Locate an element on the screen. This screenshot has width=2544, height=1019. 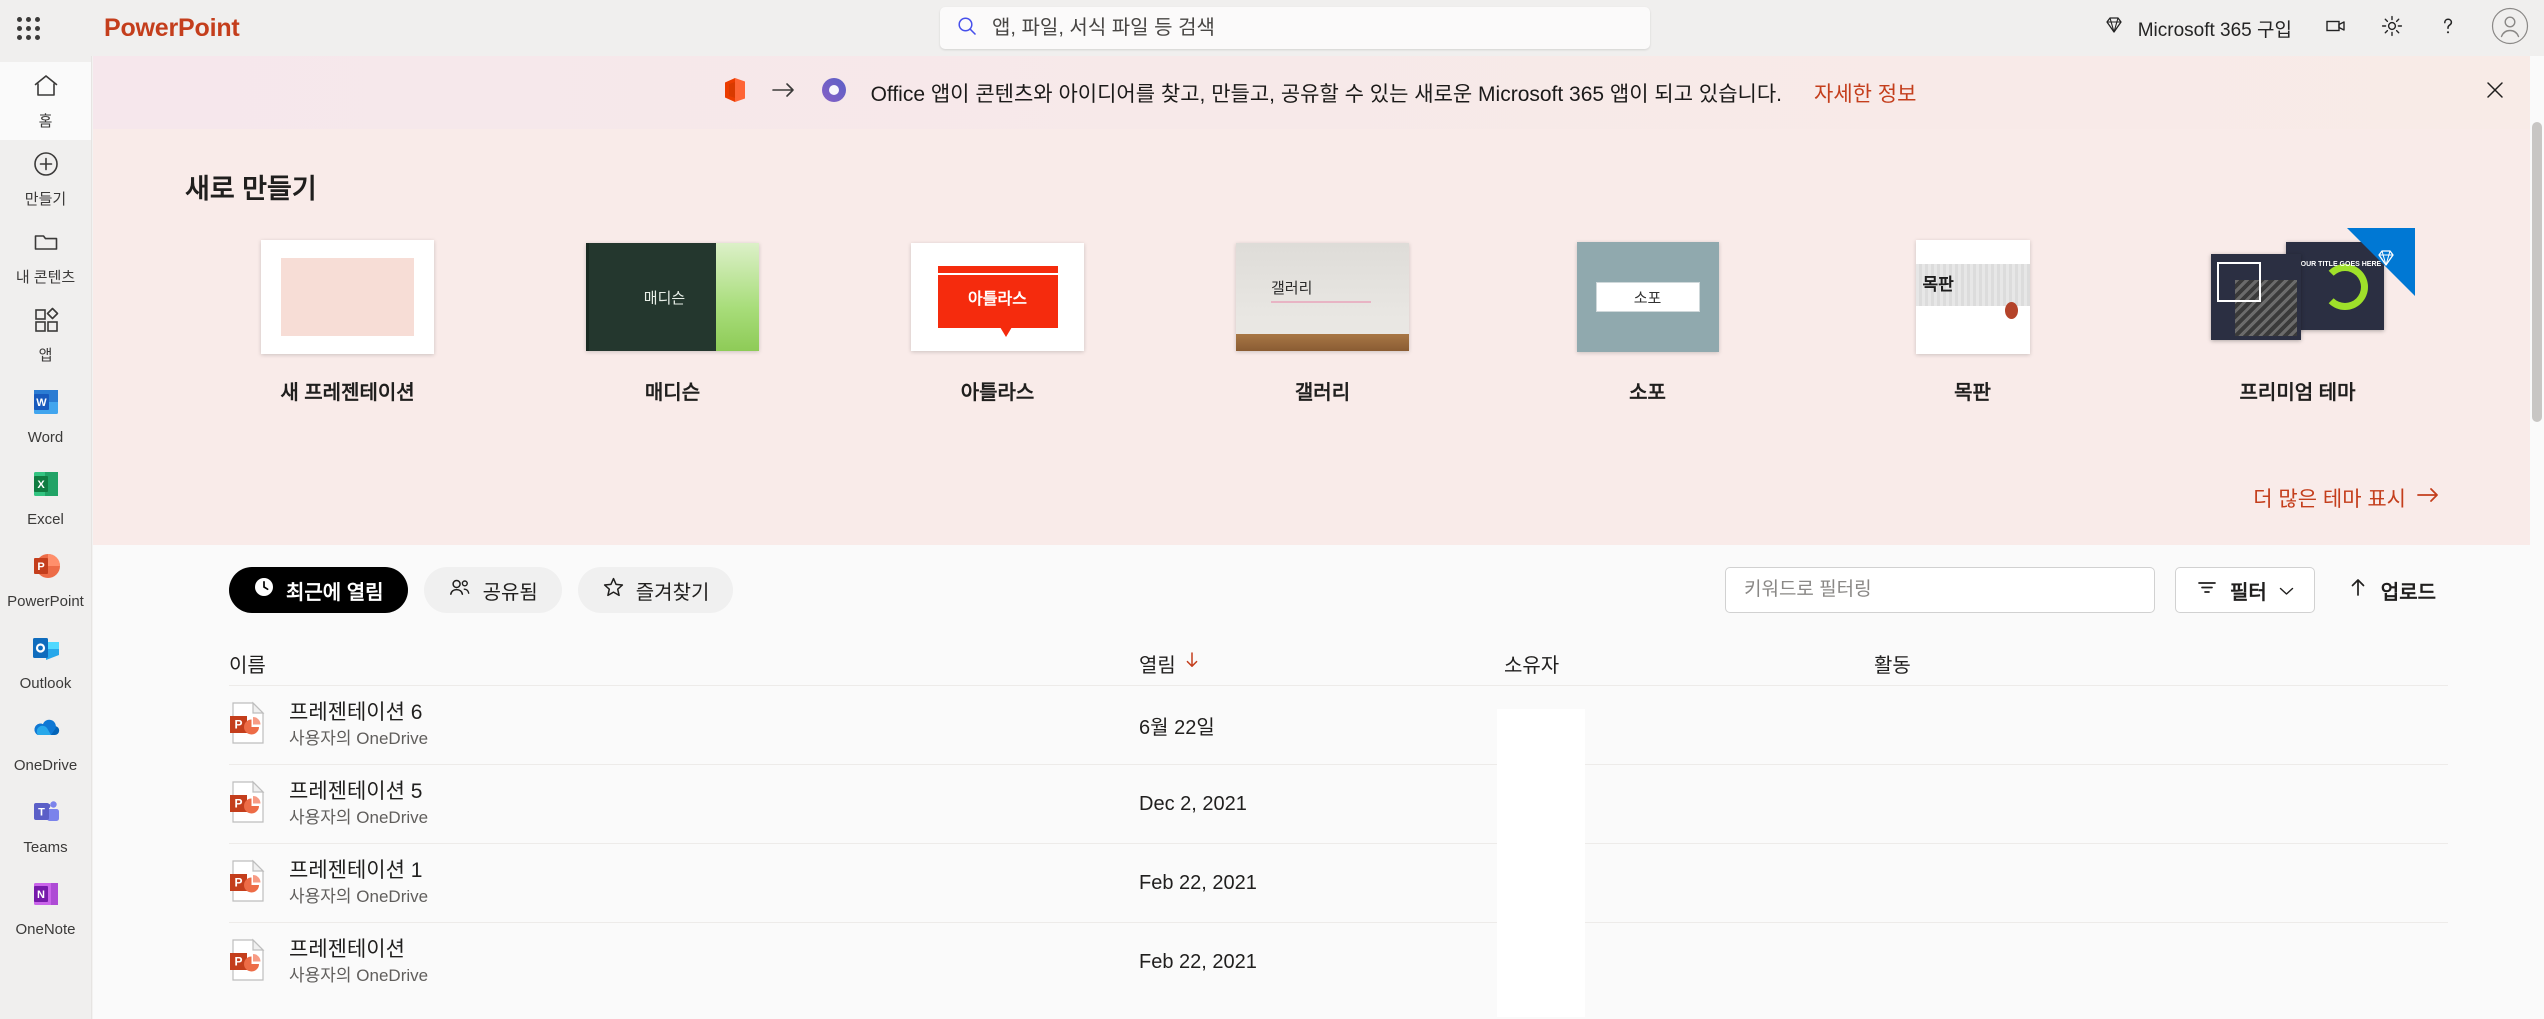
template-thumbnail is located at coordinates (347, 297).